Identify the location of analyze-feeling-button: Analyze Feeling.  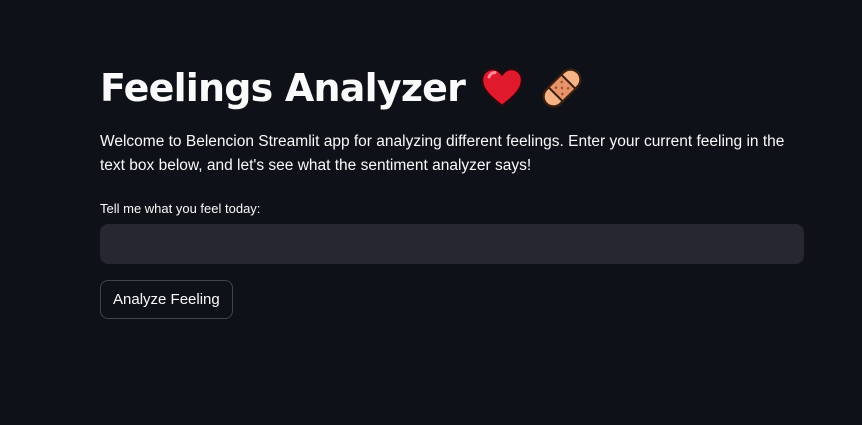
(166, 299).